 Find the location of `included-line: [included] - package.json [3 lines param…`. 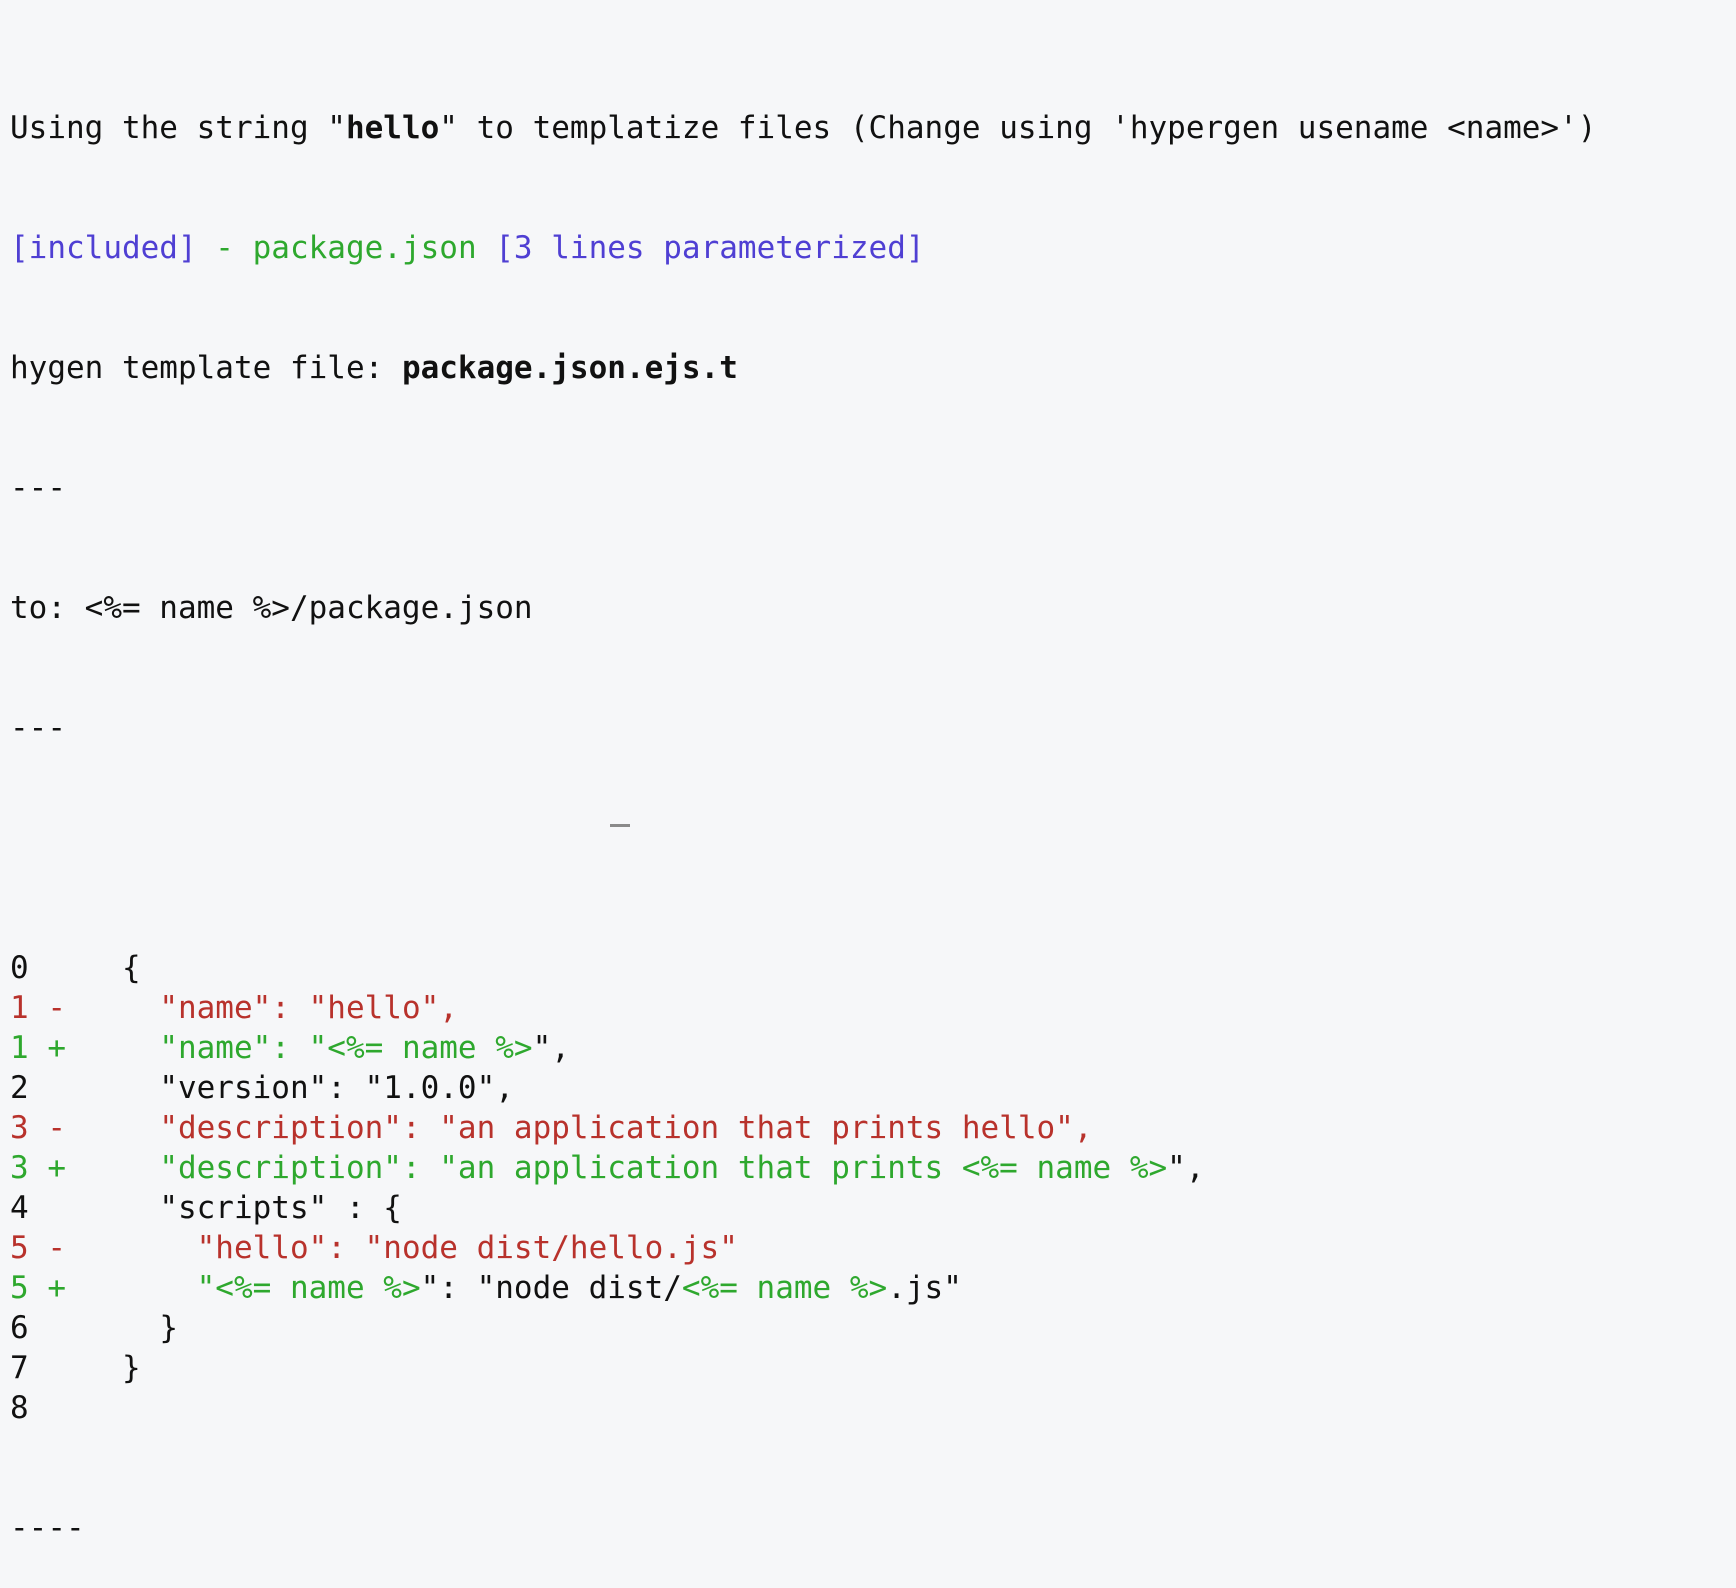

included-line: [included] - package.json [3 lines param… is located at coordinates (803, 248).